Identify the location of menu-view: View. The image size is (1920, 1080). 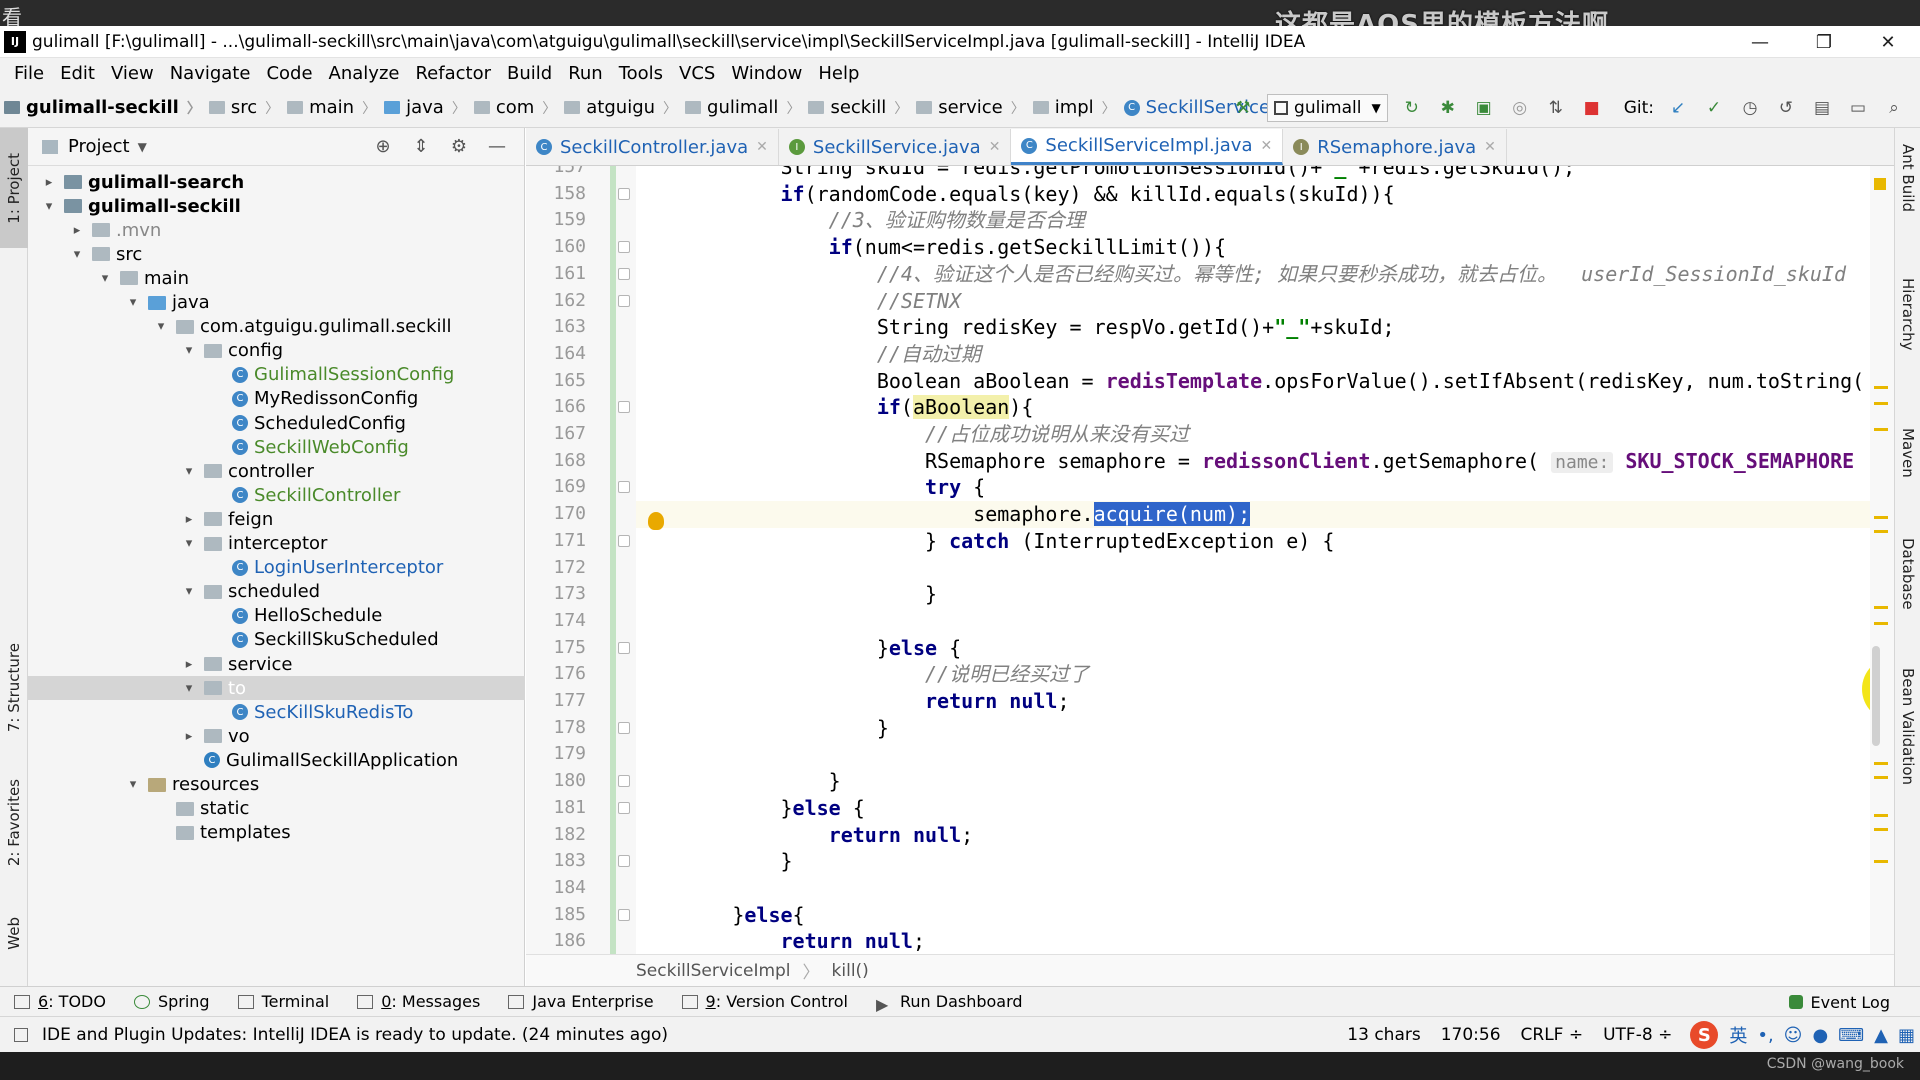
(132, 73).